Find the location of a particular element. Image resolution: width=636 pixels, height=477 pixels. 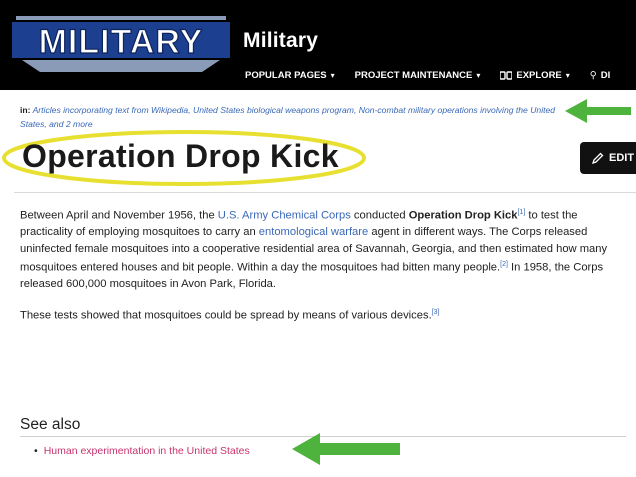

reference: [3] is located at coordinates (436, 312).